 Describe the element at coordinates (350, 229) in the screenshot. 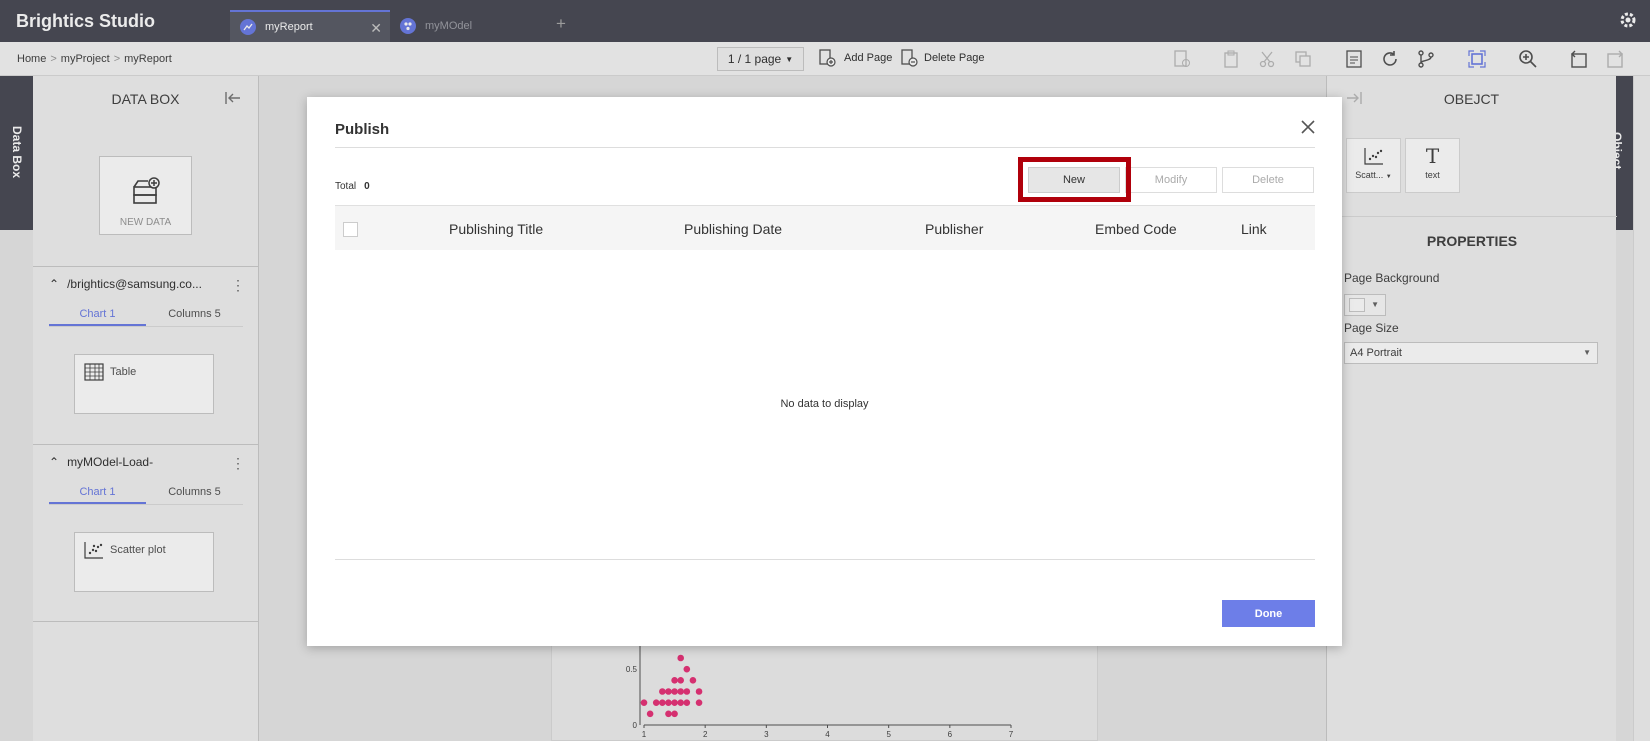

I see `select-all-checkbox` at that location.